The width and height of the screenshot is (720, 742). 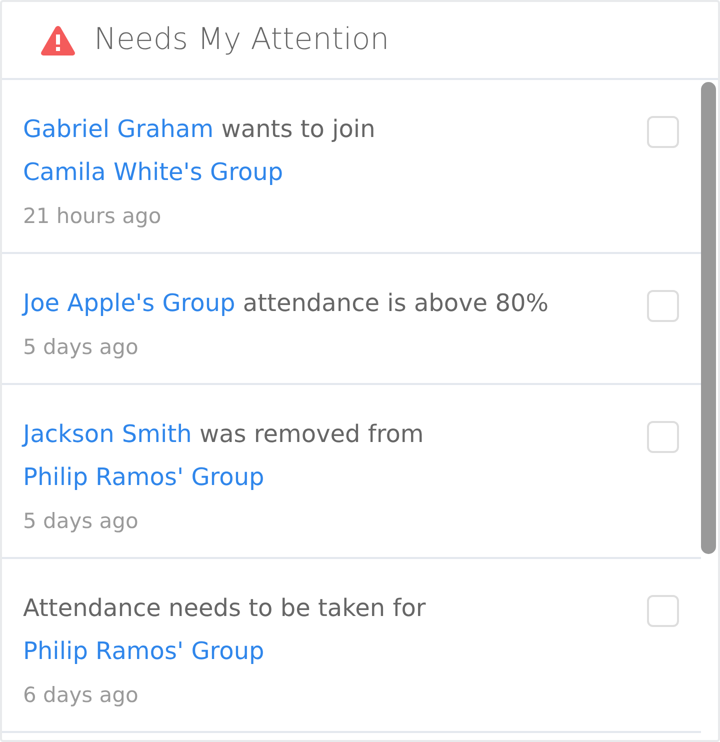 What do you see at coordinates (129, 303) in the screenshot?
I see `group-link: Joe Apple's Group` at bounding box center [129, 303].